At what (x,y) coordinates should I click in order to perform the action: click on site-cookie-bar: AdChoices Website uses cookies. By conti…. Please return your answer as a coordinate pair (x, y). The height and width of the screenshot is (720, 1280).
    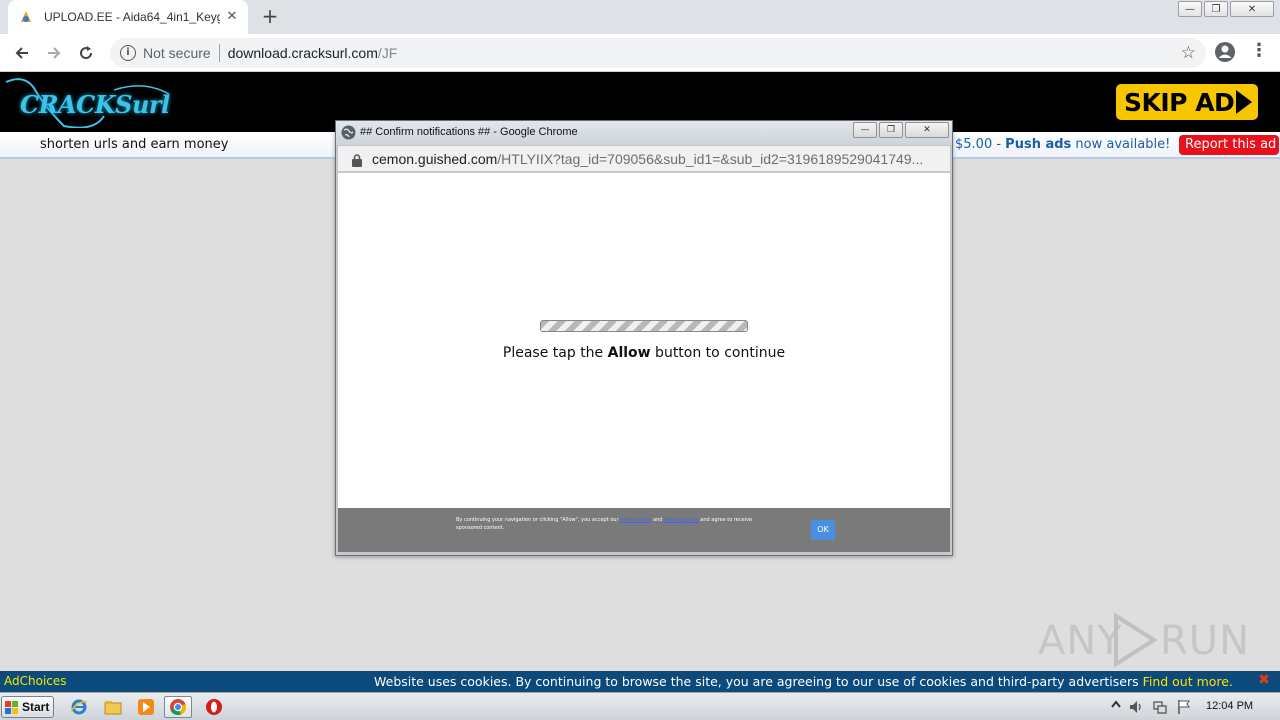
    Looking at the image, I should click on (640, 681).